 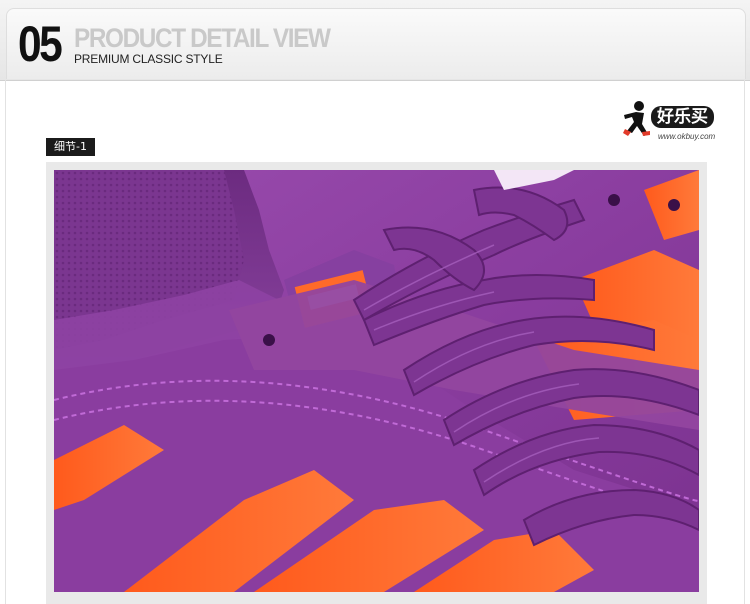 I want to click on logo-wordmark: 好乐买, so click(x=682, y=117).